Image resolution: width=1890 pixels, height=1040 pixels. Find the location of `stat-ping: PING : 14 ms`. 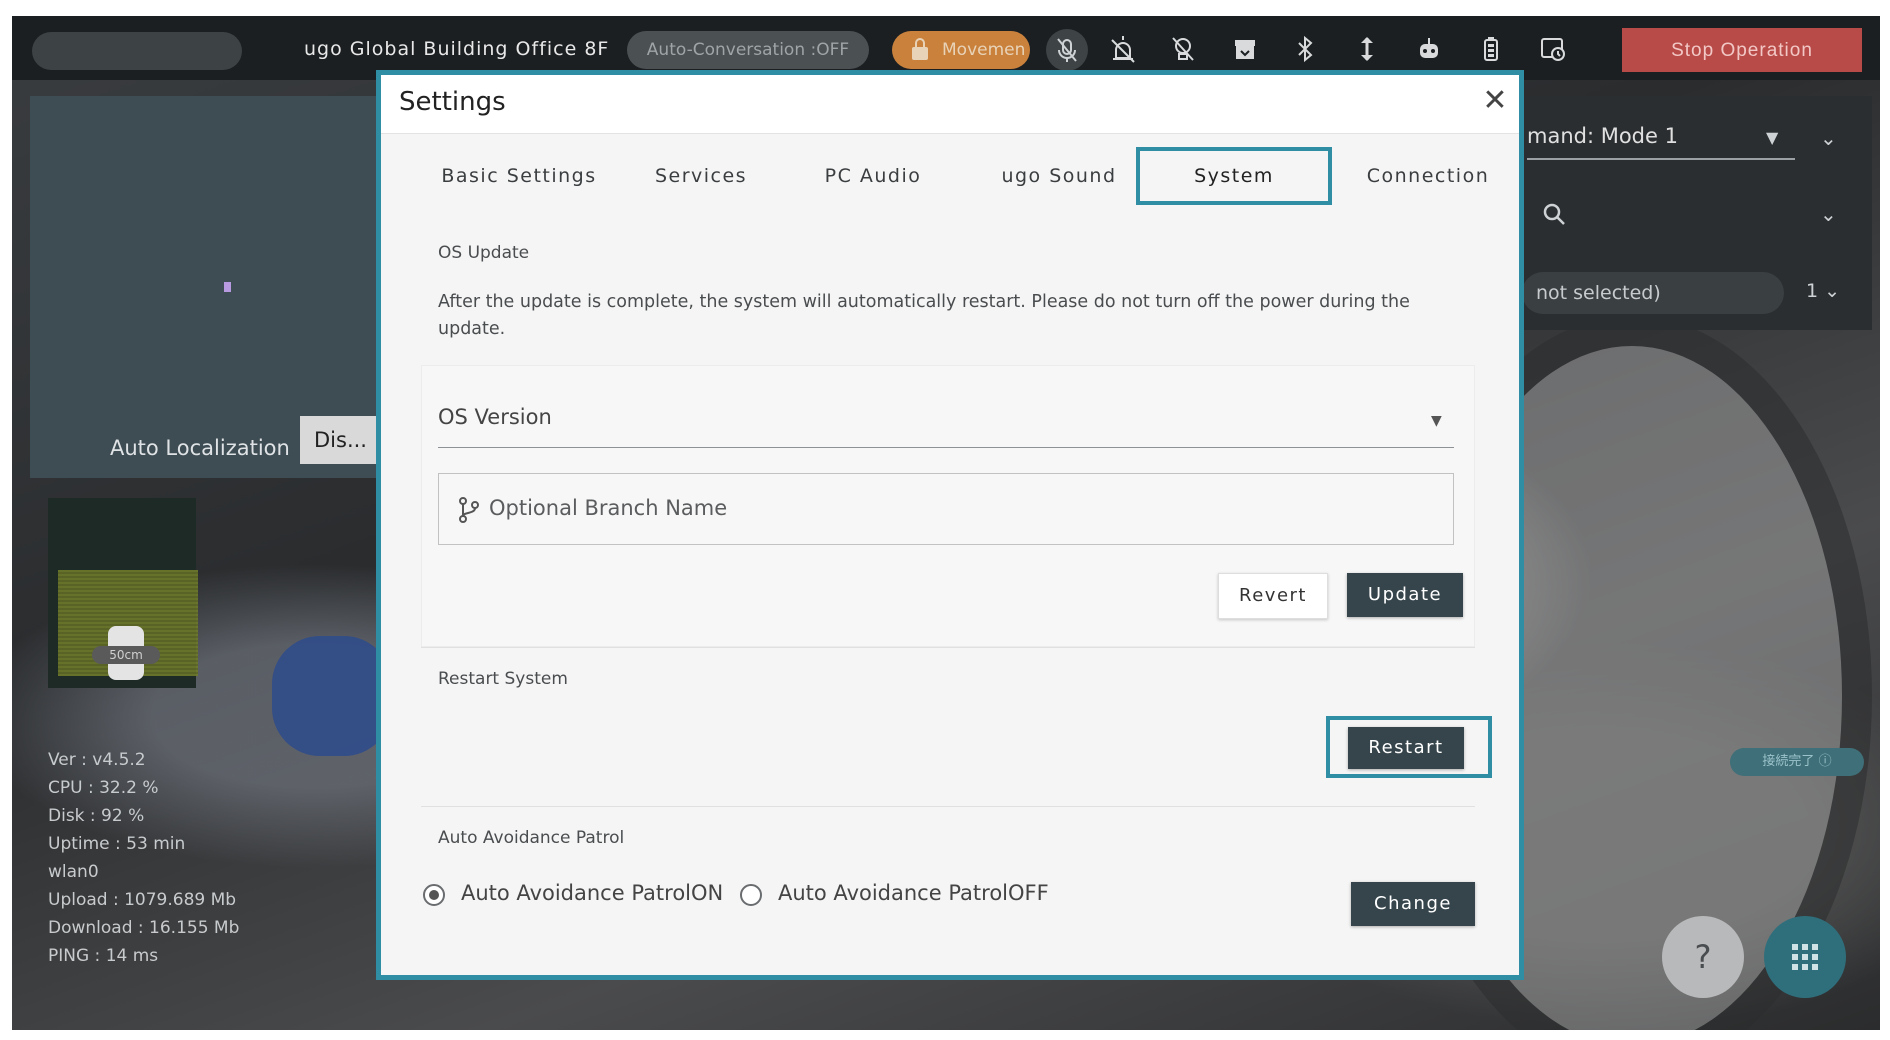

stat-ping: PING : 14 ms is located at coordinates (103, 956).